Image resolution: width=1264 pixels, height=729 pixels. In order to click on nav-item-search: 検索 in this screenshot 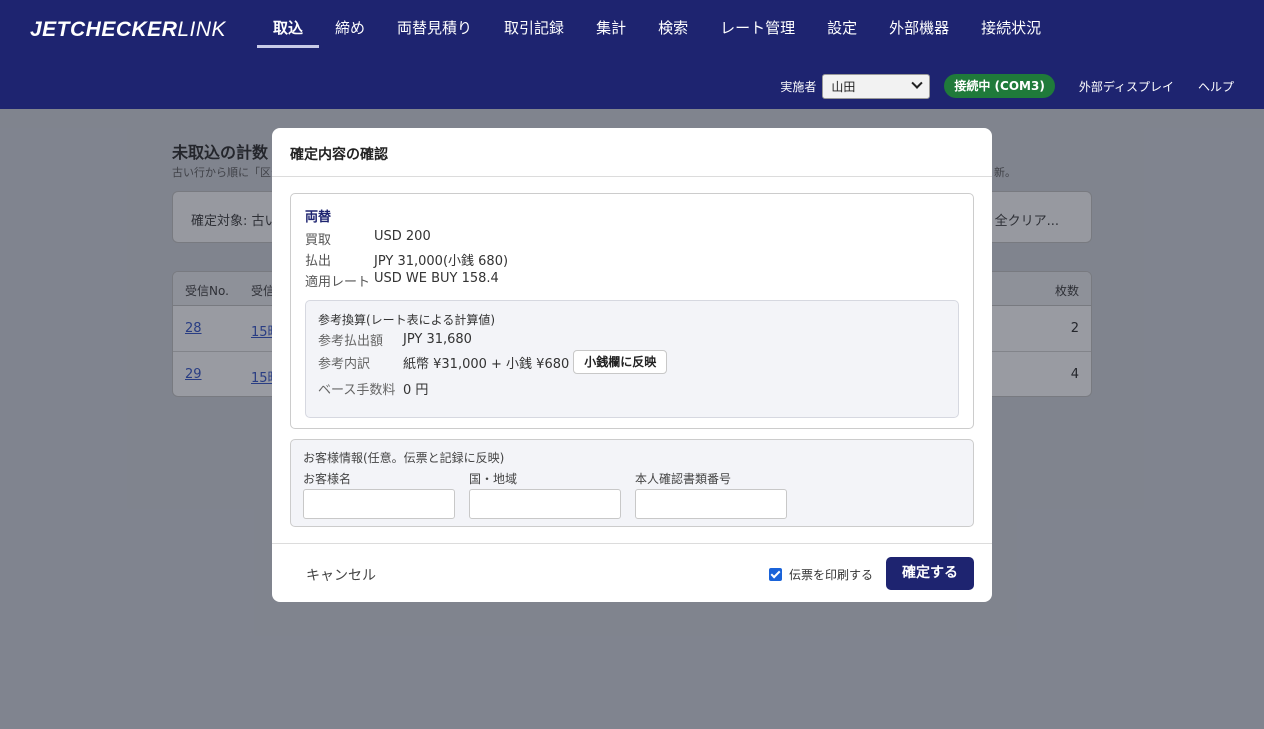, I will do `click(673, 28)`.